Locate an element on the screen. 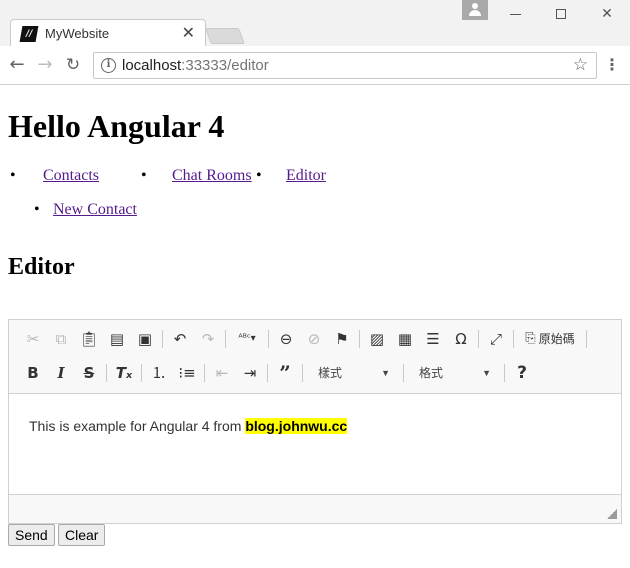 This screenshot has width=630, height=568. editor-toolbar: ✂ ⧉ 📋︎ ▤ ▣ ↶ ↷ ᴬᴮᶜ▾ ⊖ ⊘ ⚑ ▨ ▦ ☰ Ω ⤢ ⎘ 原始碼 is located at coordinates (315, 357).